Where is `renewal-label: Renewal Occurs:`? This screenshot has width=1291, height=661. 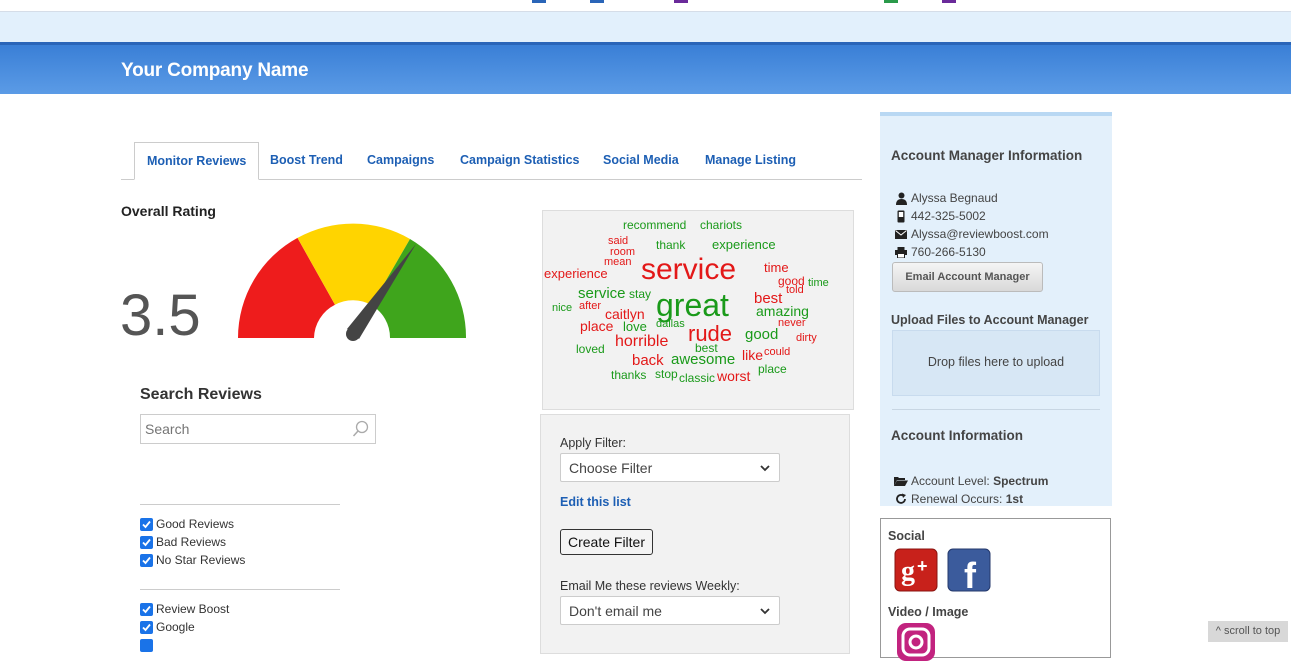 renewal-label: Renewal Occurs: is located at coordinates (957, 499).